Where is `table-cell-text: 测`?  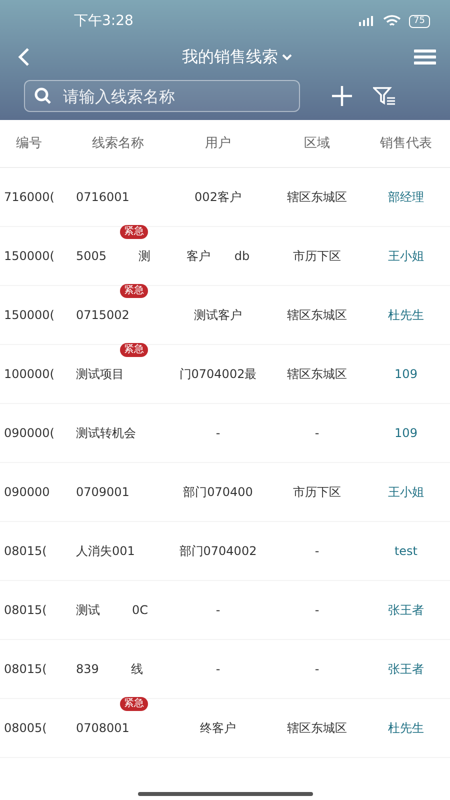
table-cell-text: 测 is located at coordinates (144, 256).